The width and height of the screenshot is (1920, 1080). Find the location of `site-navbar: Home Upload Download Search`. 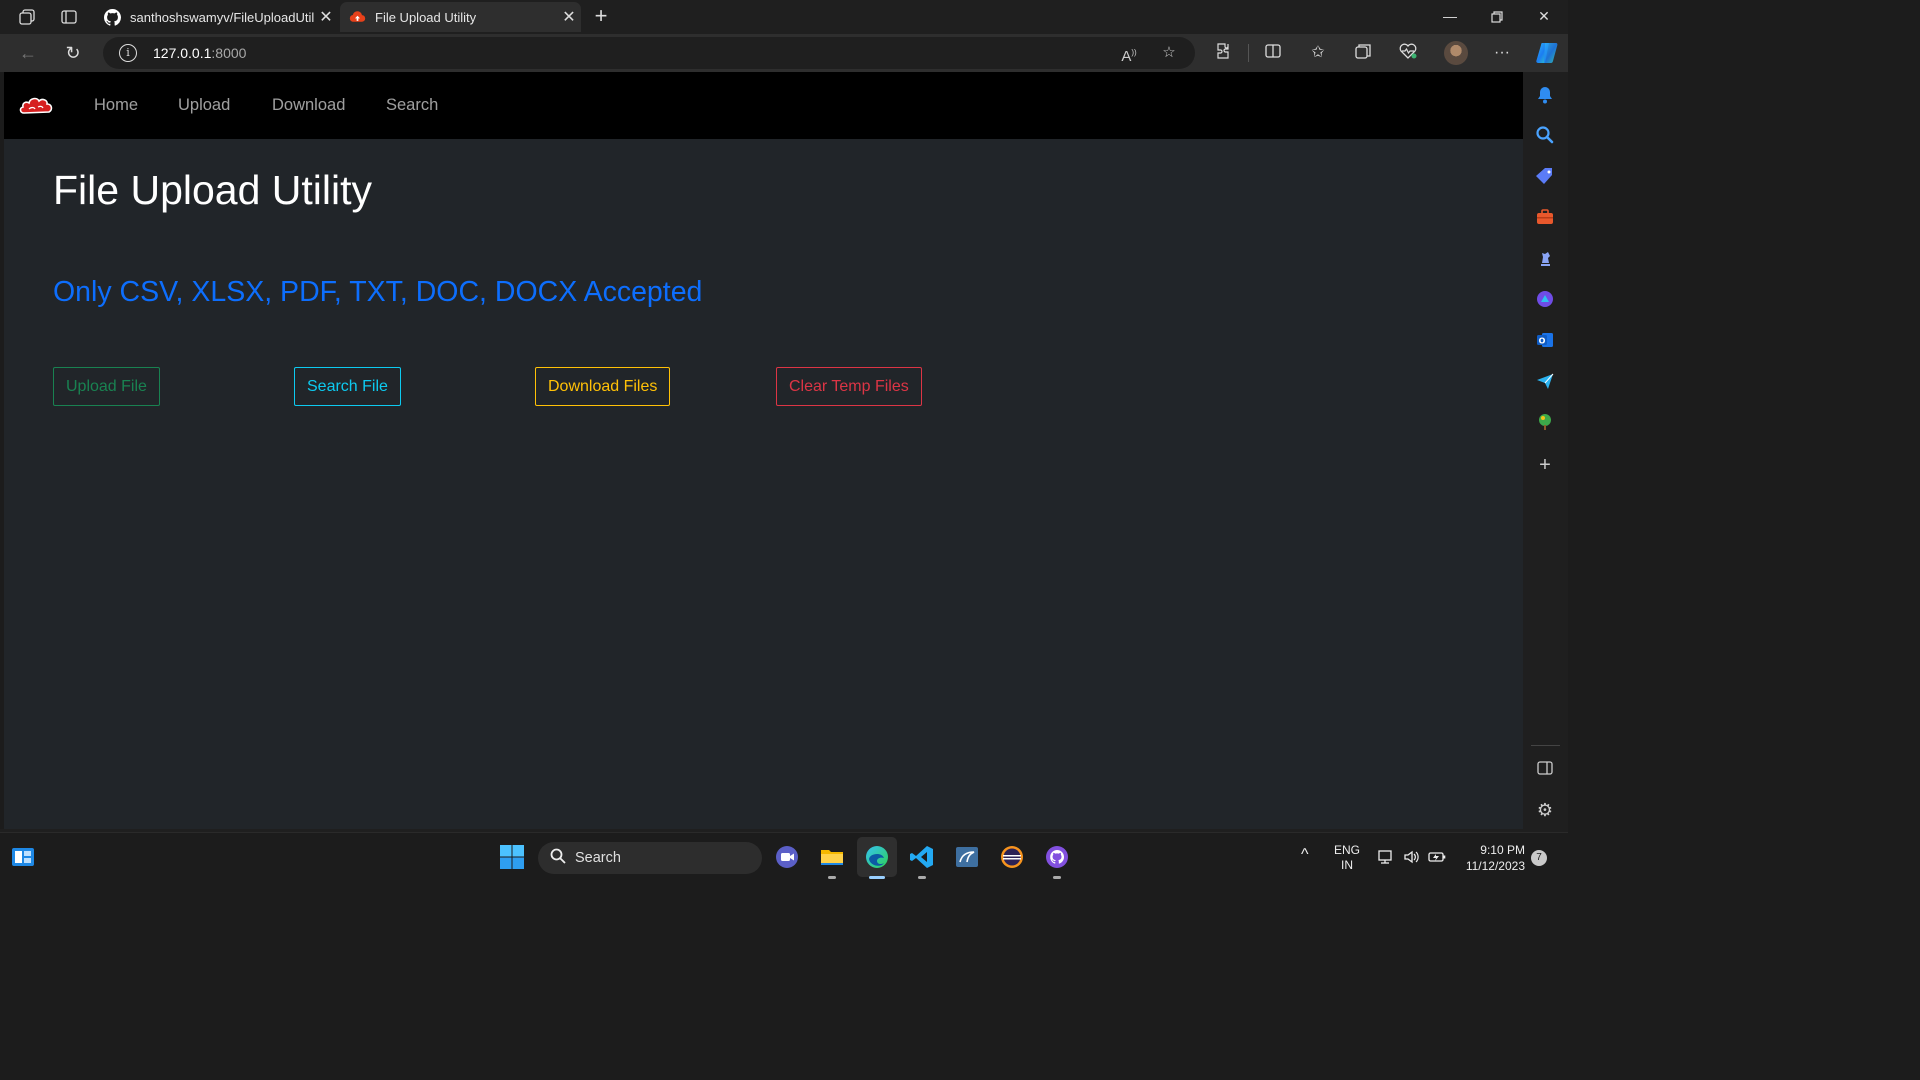

site-navbar: Home Upload Download Search is located at coordinates (763, 105).